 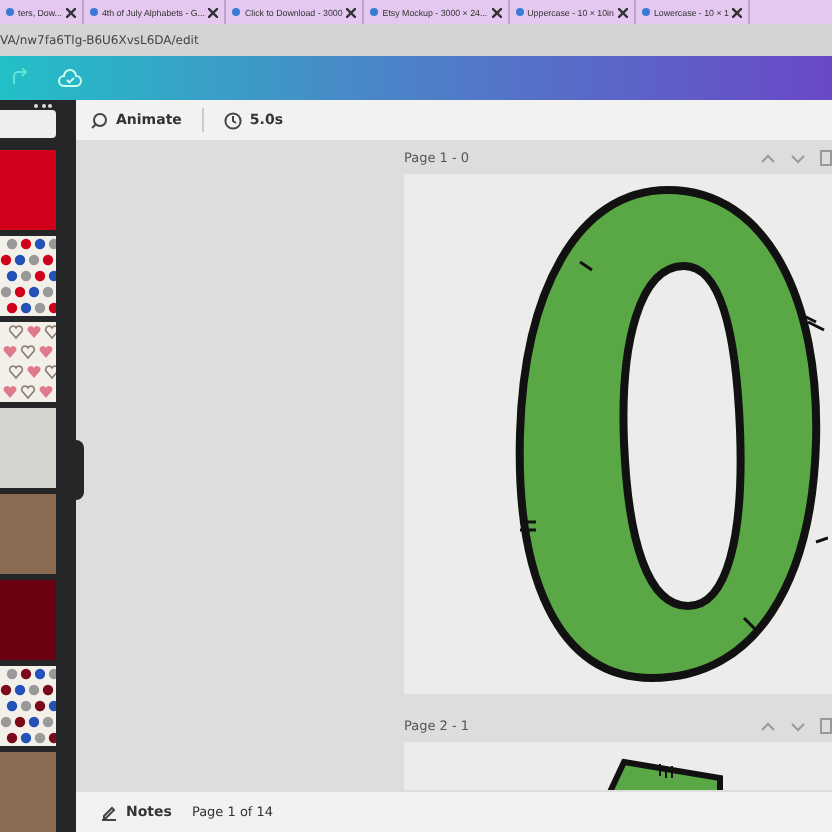 I want to click on animate-icon, so click(x=99, y=120).